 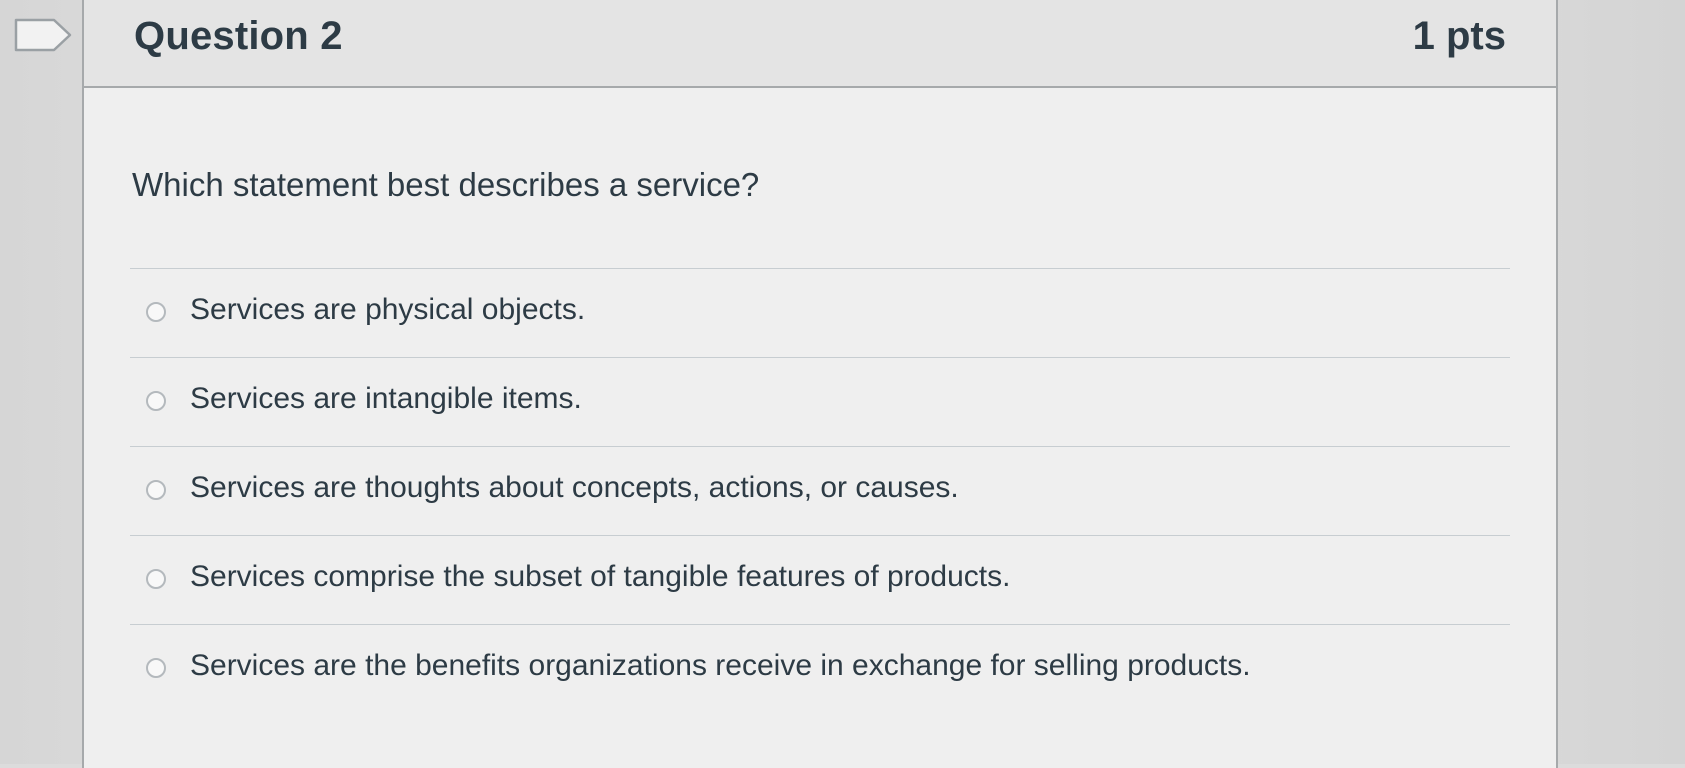 What do you see at coordinates (820, 44) in the screenshot?
I see `question-header: Question 2 1 pts` at bounding box center [820, 44].